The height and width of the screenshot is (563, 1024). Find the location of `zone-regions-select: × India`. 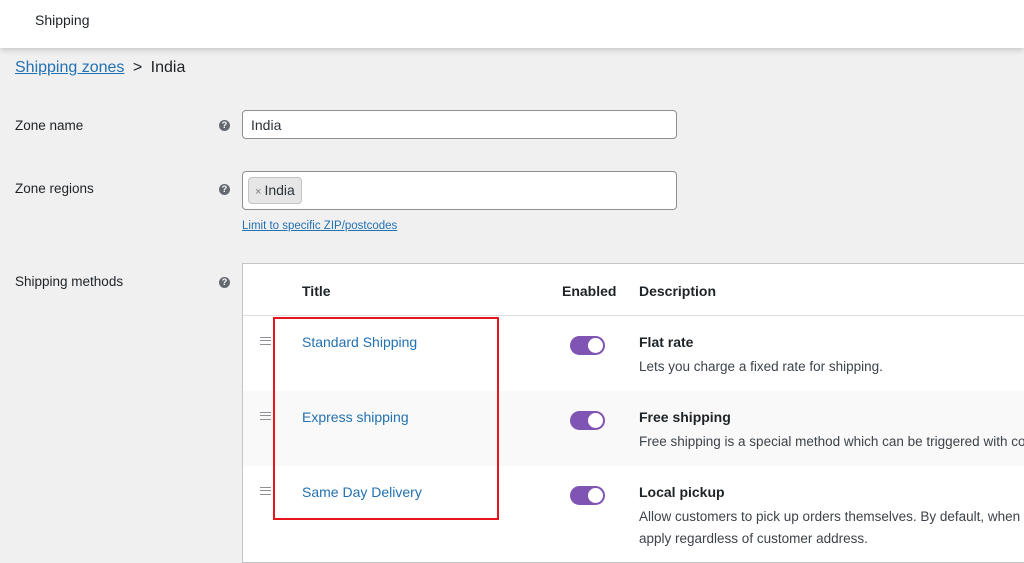

zone-regions-select: × India is located at coordinates (459, 190).